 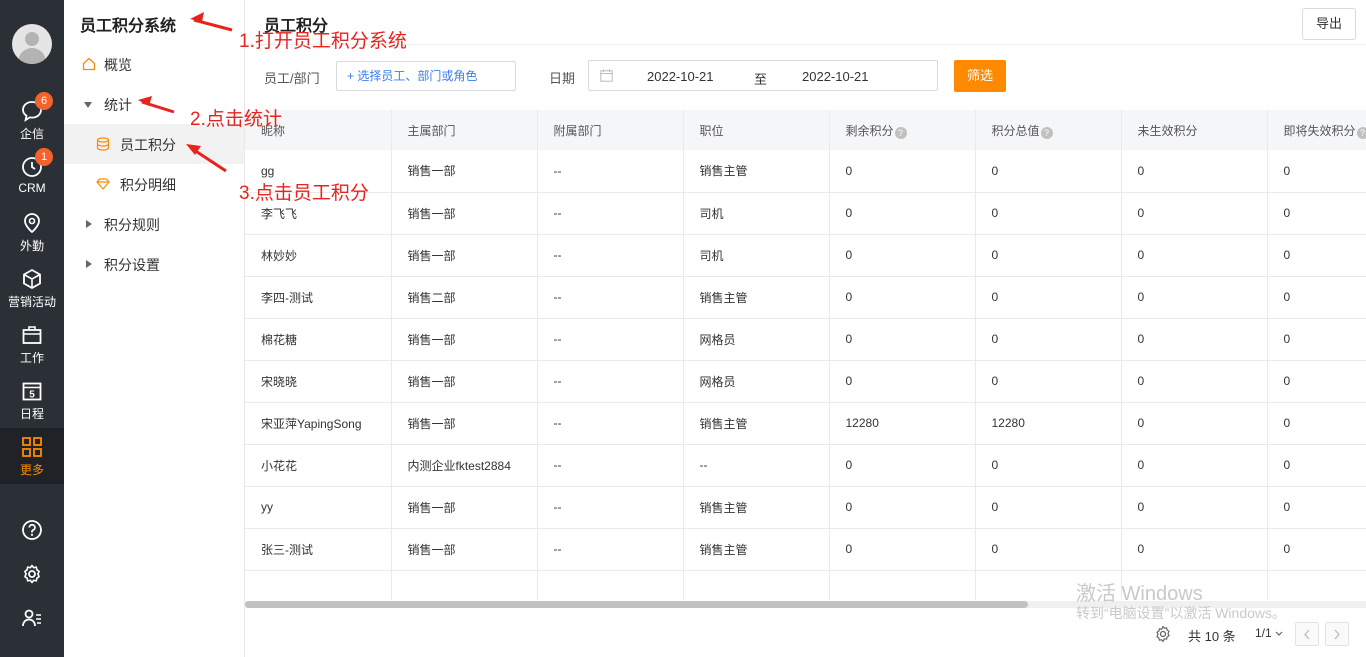 I want to click on table-row: 李飞飞 销售一部 -- 司机 0 0 0 0, so click(x=805, y=213).